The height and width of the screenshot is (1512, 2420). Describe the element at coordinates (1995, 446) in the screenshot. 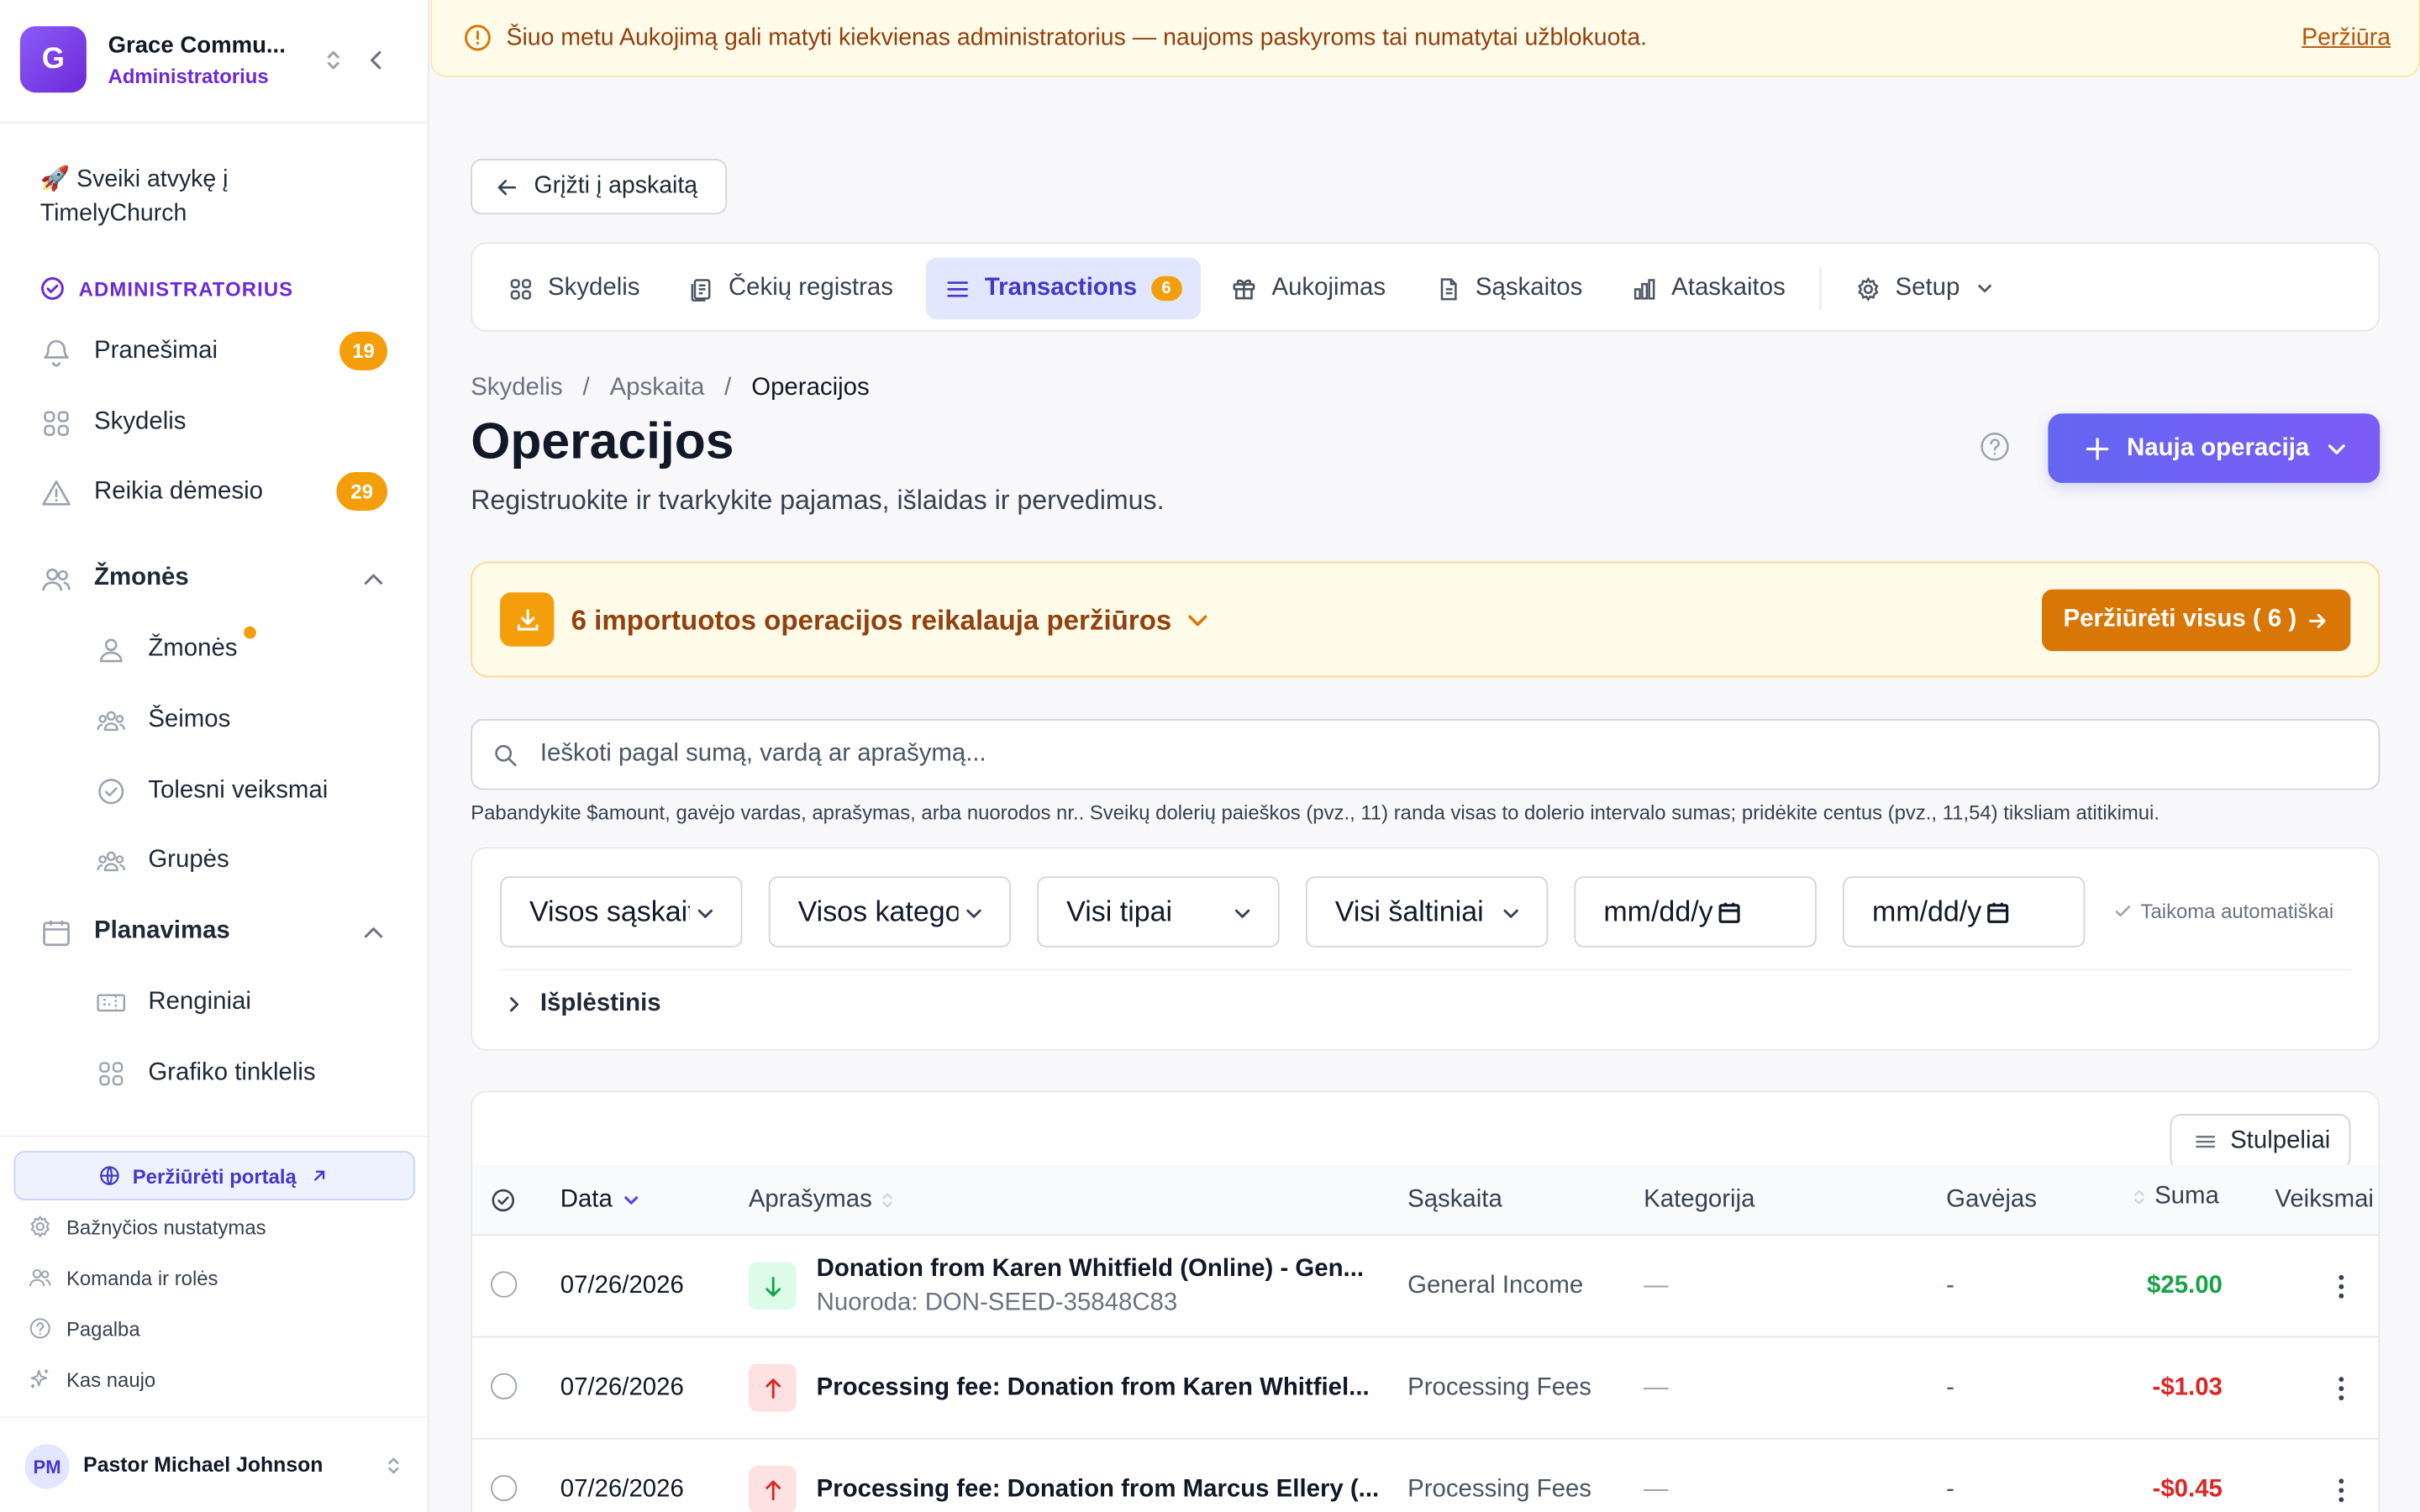

I see `help-icon` at that location.